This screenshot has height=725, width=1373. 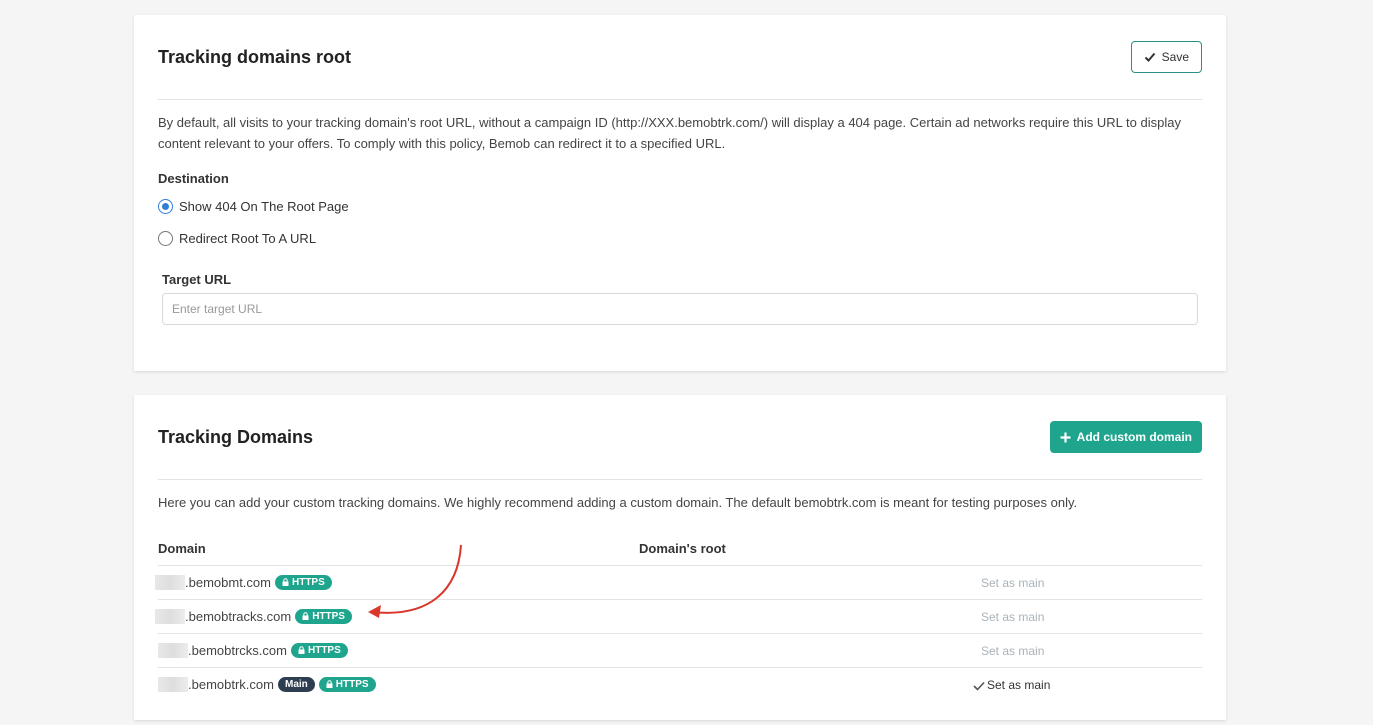 What do you see at coordinates (197, 279) in the screenshot?
I see `target-url-label: Target URL` at bounding box center [197, 279].